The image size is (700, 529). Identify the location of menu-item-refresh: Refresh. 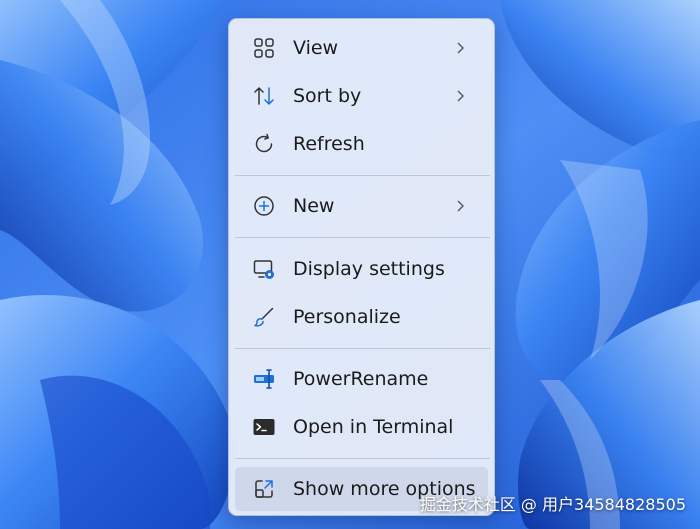
(361, 144).